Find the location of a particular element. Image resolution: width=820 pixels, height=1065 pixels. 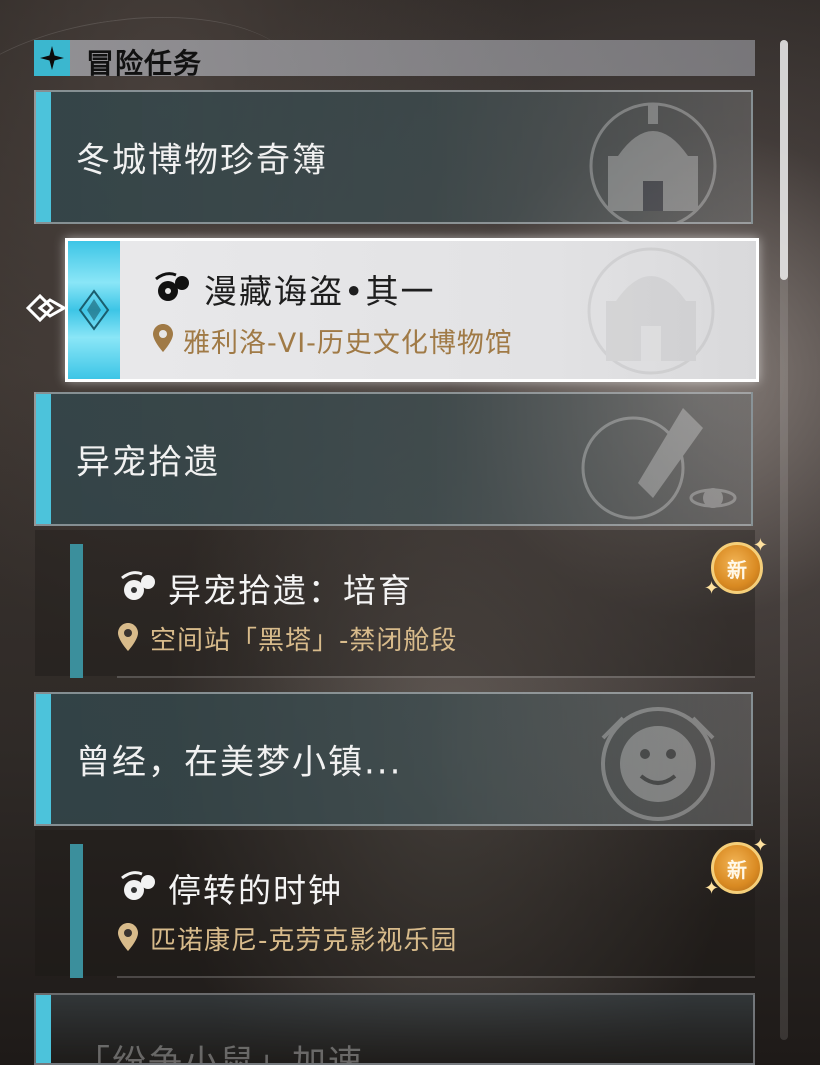

quest-item: 异宠拾遗：培育 空间站「黑塔」-禁闭舱段 新 ✦ ✦ is located at coordinates (401, 604).